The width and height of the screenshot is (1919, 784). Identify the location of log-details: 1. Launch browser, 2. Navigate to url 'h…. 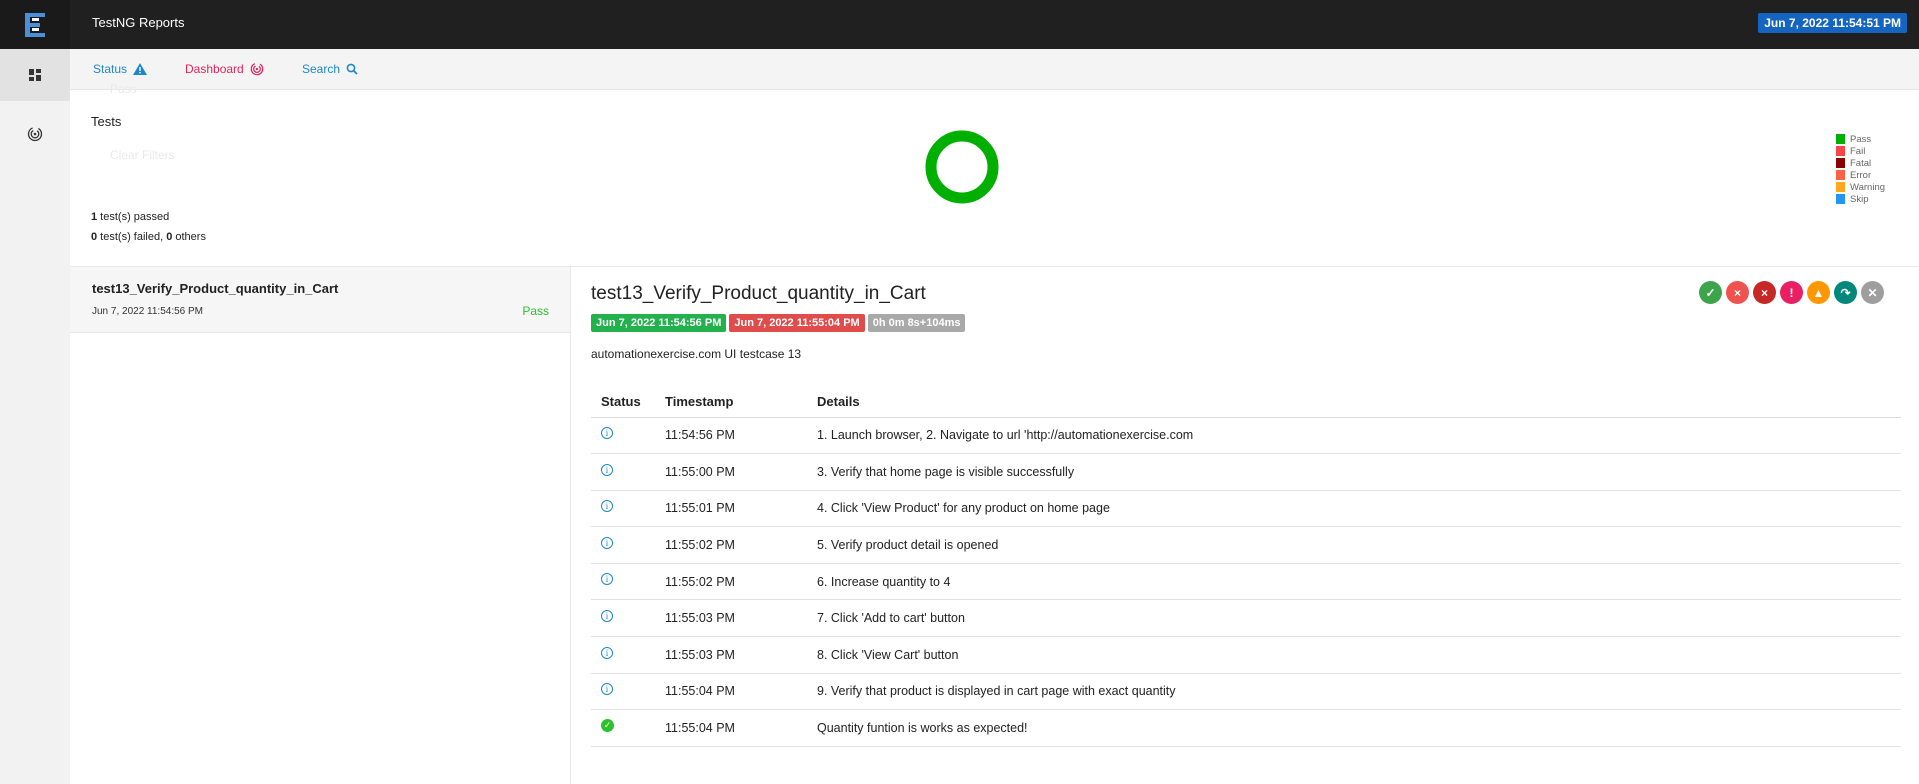
(1354, 436).